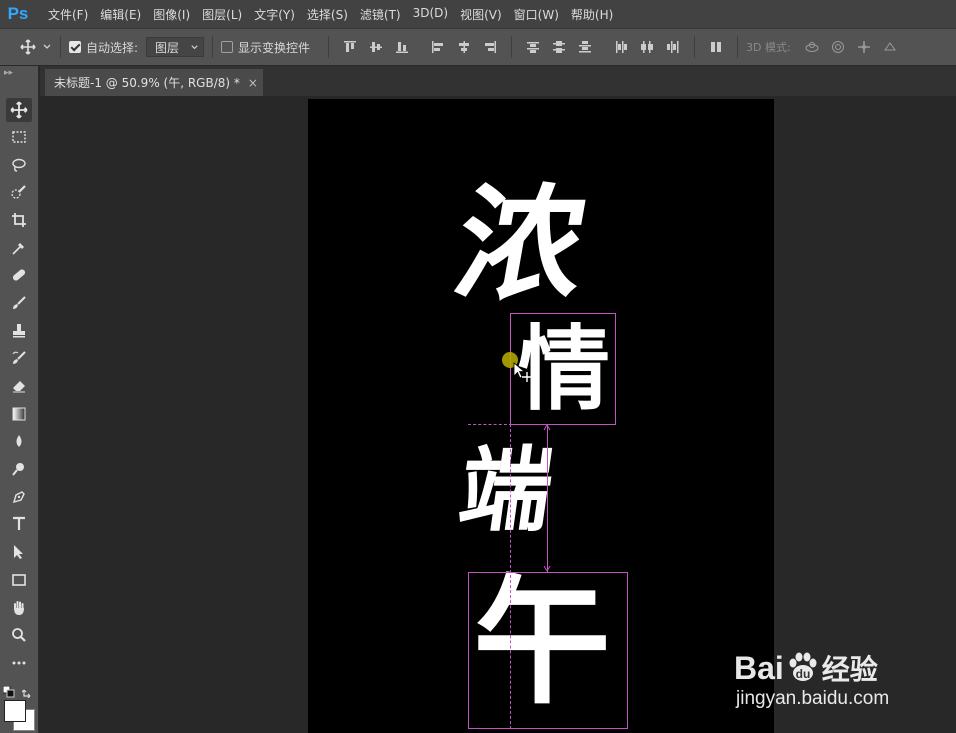  Describe the element at coordinates (438, 47) in the screenshot. I see `align-left-icon` at that location.